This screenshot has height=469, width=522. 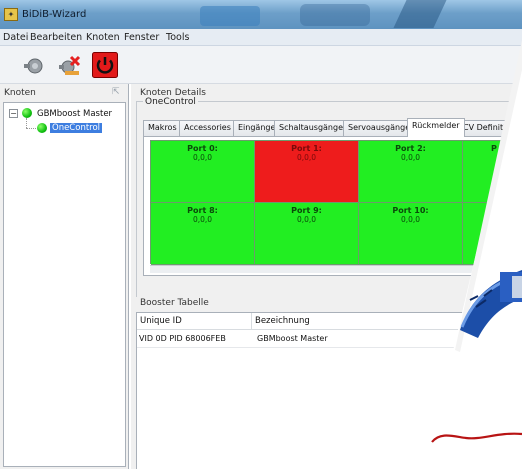 I want to click on window-title: BiDiB-Wizard, so click(x=54, y=14).